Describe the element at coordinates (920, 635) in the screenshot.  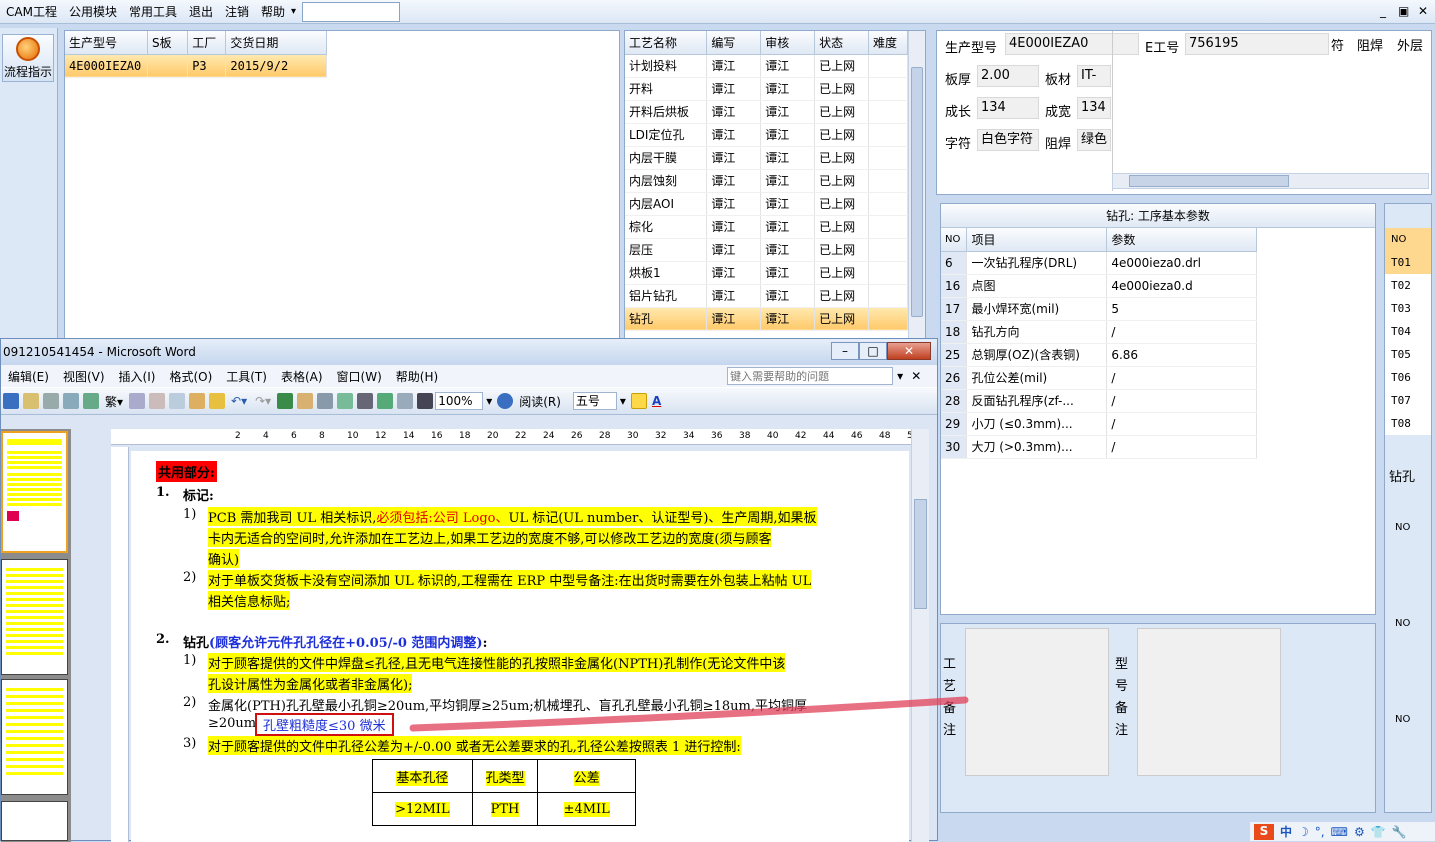
I see `word-vscrollbar` at that location.